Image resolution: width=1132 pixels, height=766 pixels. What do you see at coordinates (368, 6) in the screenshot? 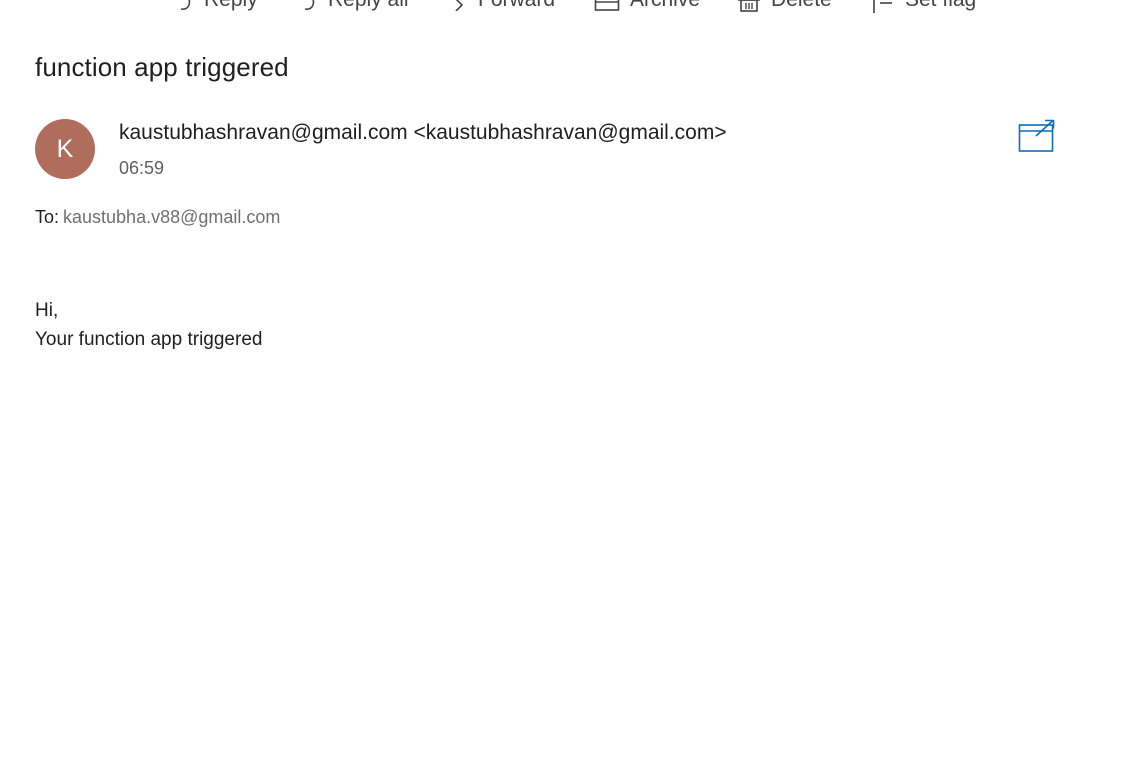
I see `reply-all-label: Reply all` at bounding box center [368, 6].